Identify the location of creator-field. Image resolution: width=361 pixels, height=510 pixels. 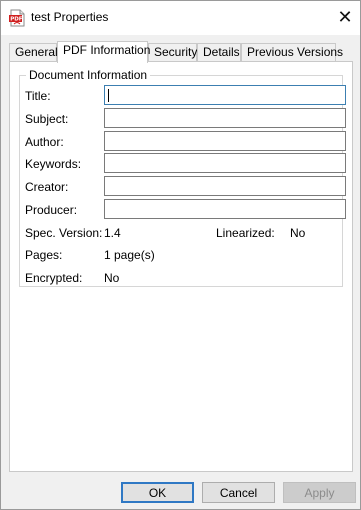
(225, 186).